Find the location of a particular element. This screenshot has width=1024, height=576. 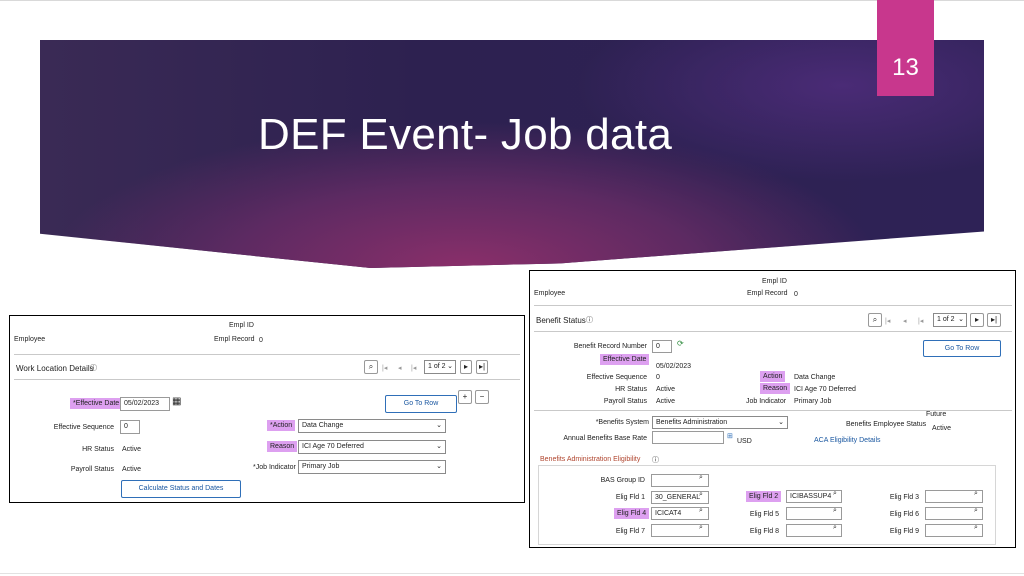

effective-date-input: 05/02/2023 is located at coordinates (145, 404).